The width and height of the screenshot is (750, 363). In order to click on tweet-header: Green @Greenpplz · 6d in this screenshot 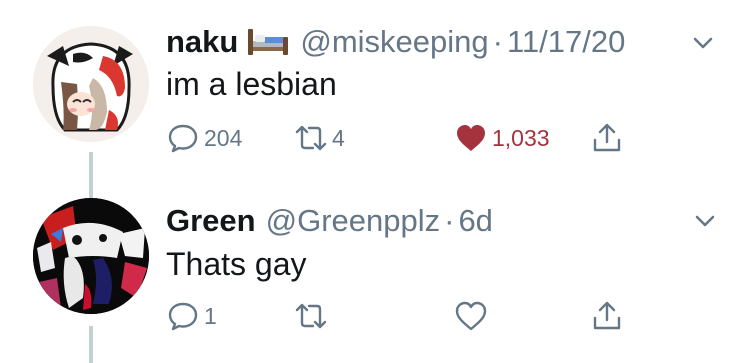, I will do `click(329, 221)`.